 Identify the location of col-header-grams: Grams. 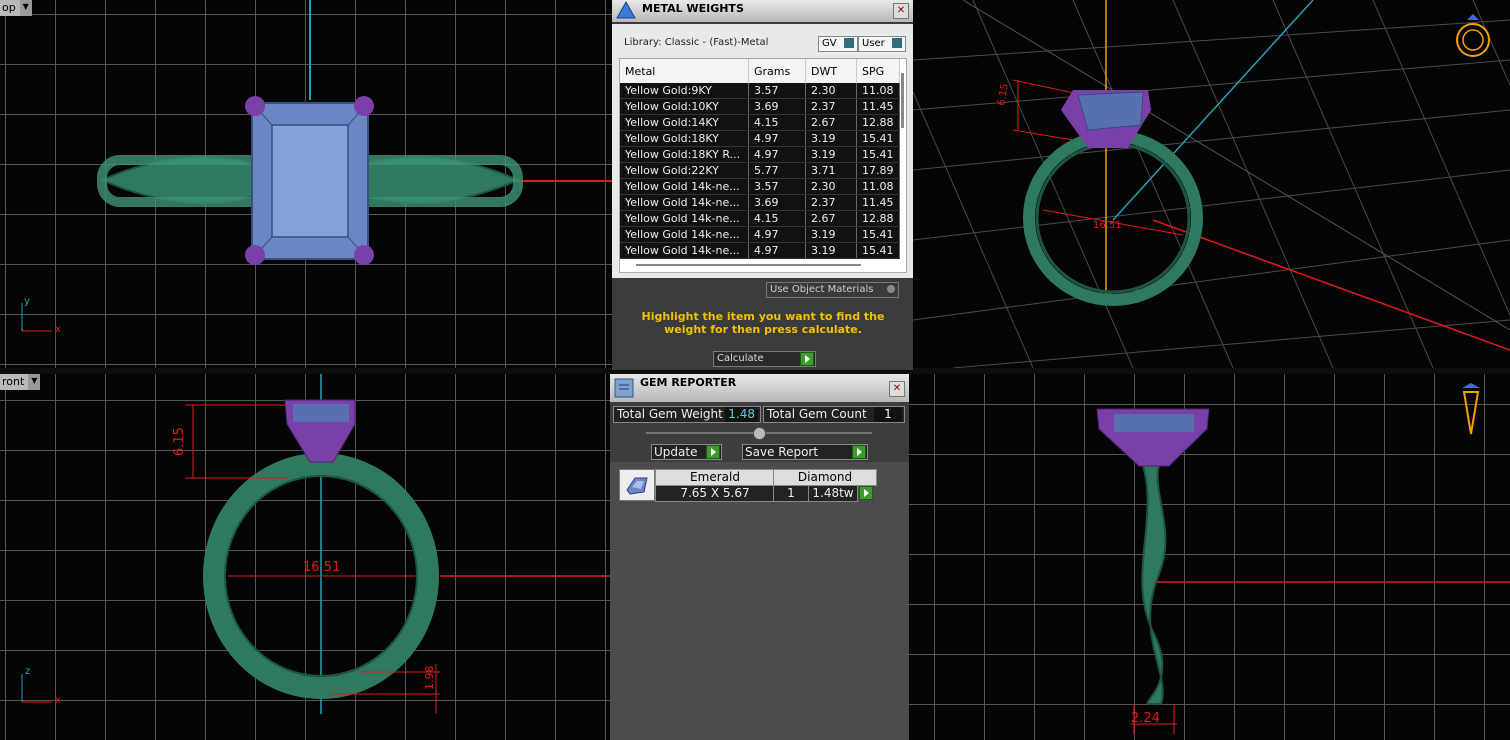
(777, 71).